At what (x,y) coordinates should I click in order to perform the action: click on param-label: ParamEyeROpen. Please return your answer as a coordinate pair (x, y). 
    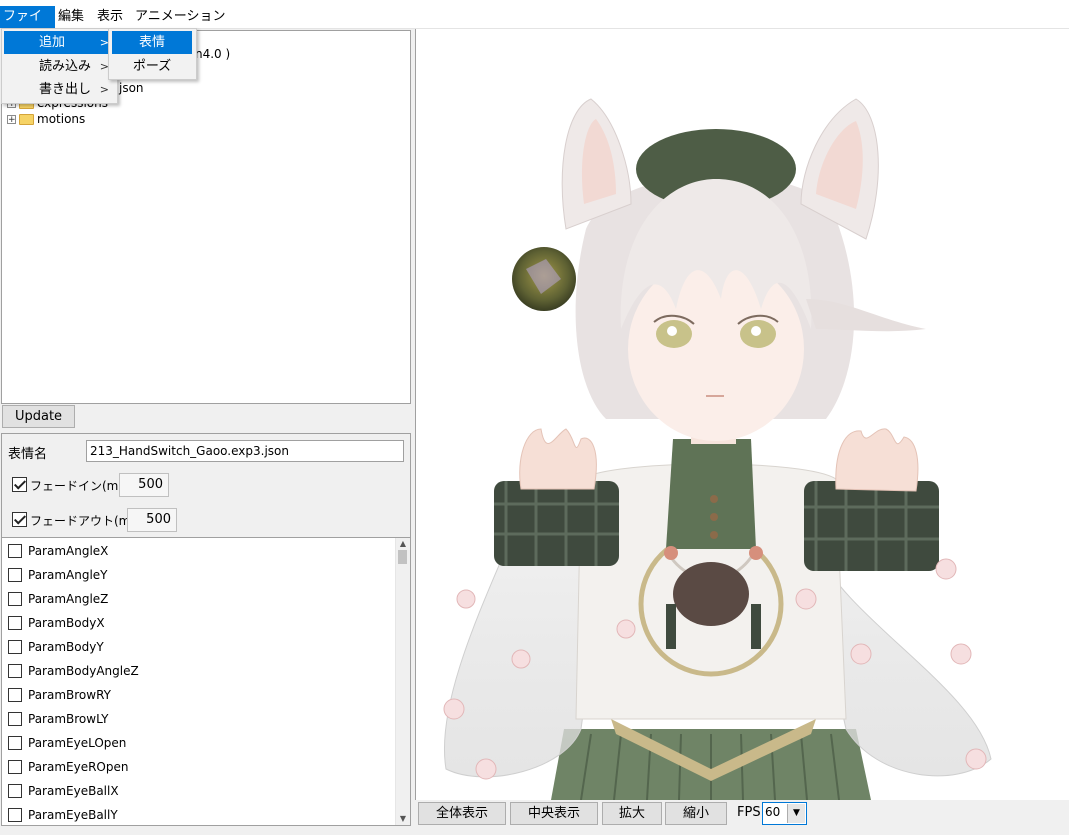
    Looking at the image, I should click on (78, 767).